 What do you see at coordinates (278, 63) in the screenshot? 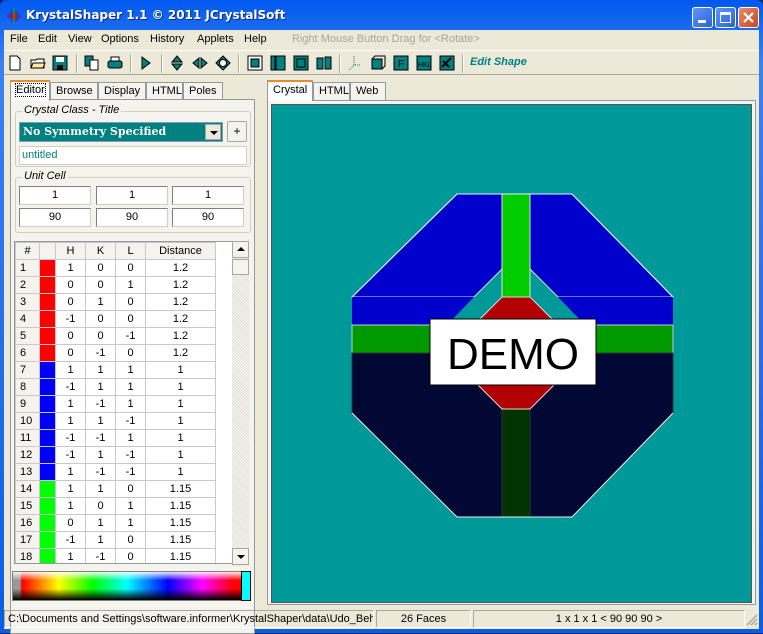
I see `view-side-icon` at bounding box center [278, 63].